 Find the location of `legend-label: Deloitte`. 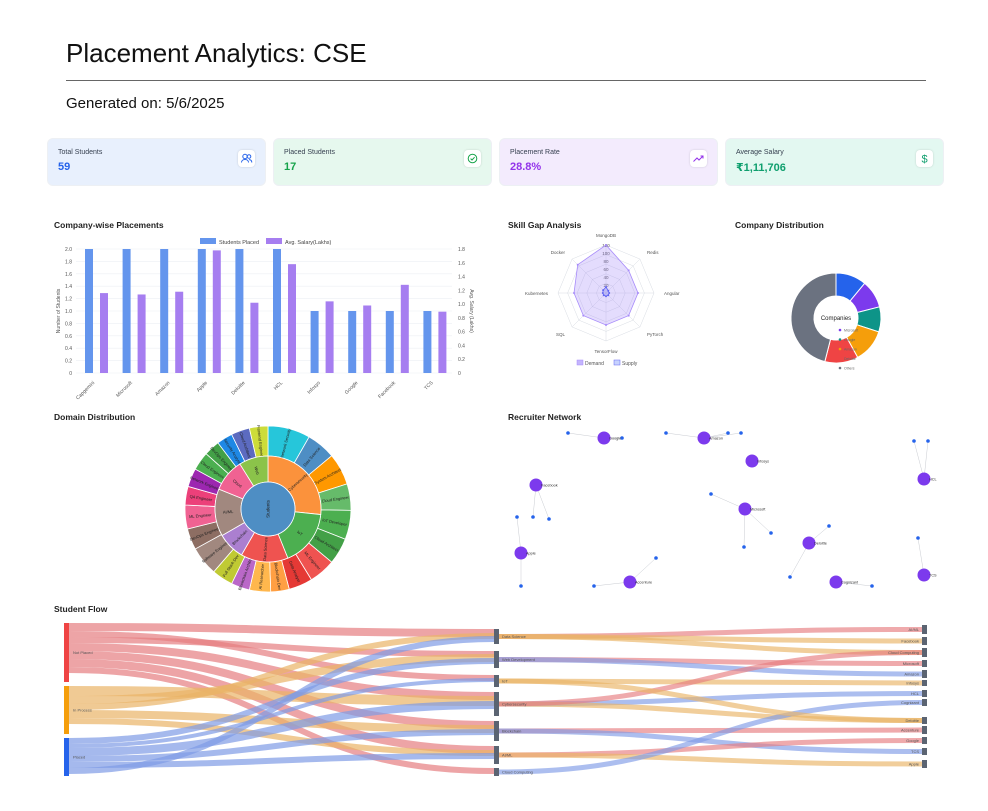

legend-label: Deloitte is located at coordinates (850, 359).